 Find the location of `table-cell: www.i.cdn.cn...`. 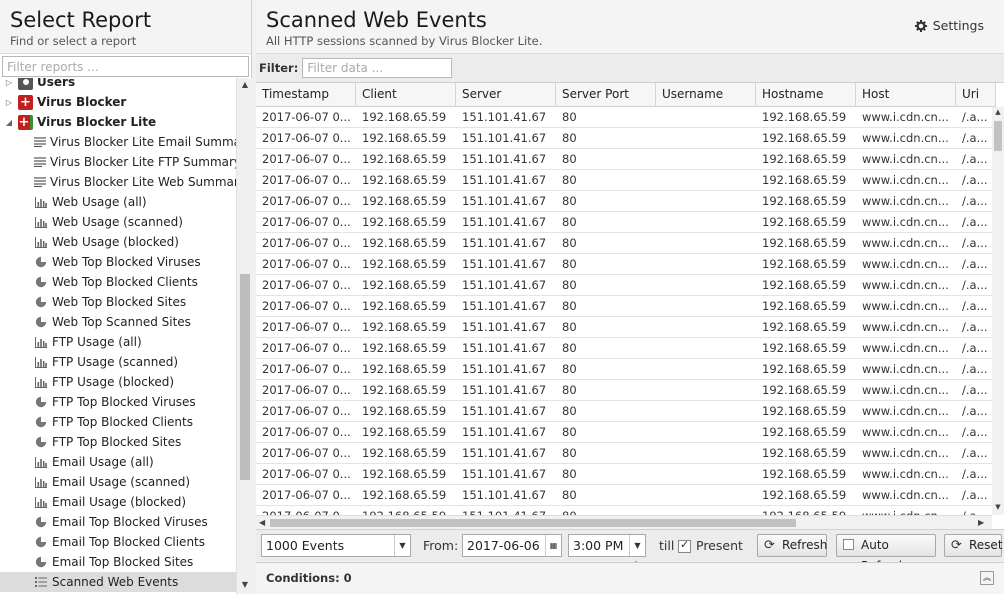

table-cell: www.i.cdn.cn... is located at coordinates (905, 117).